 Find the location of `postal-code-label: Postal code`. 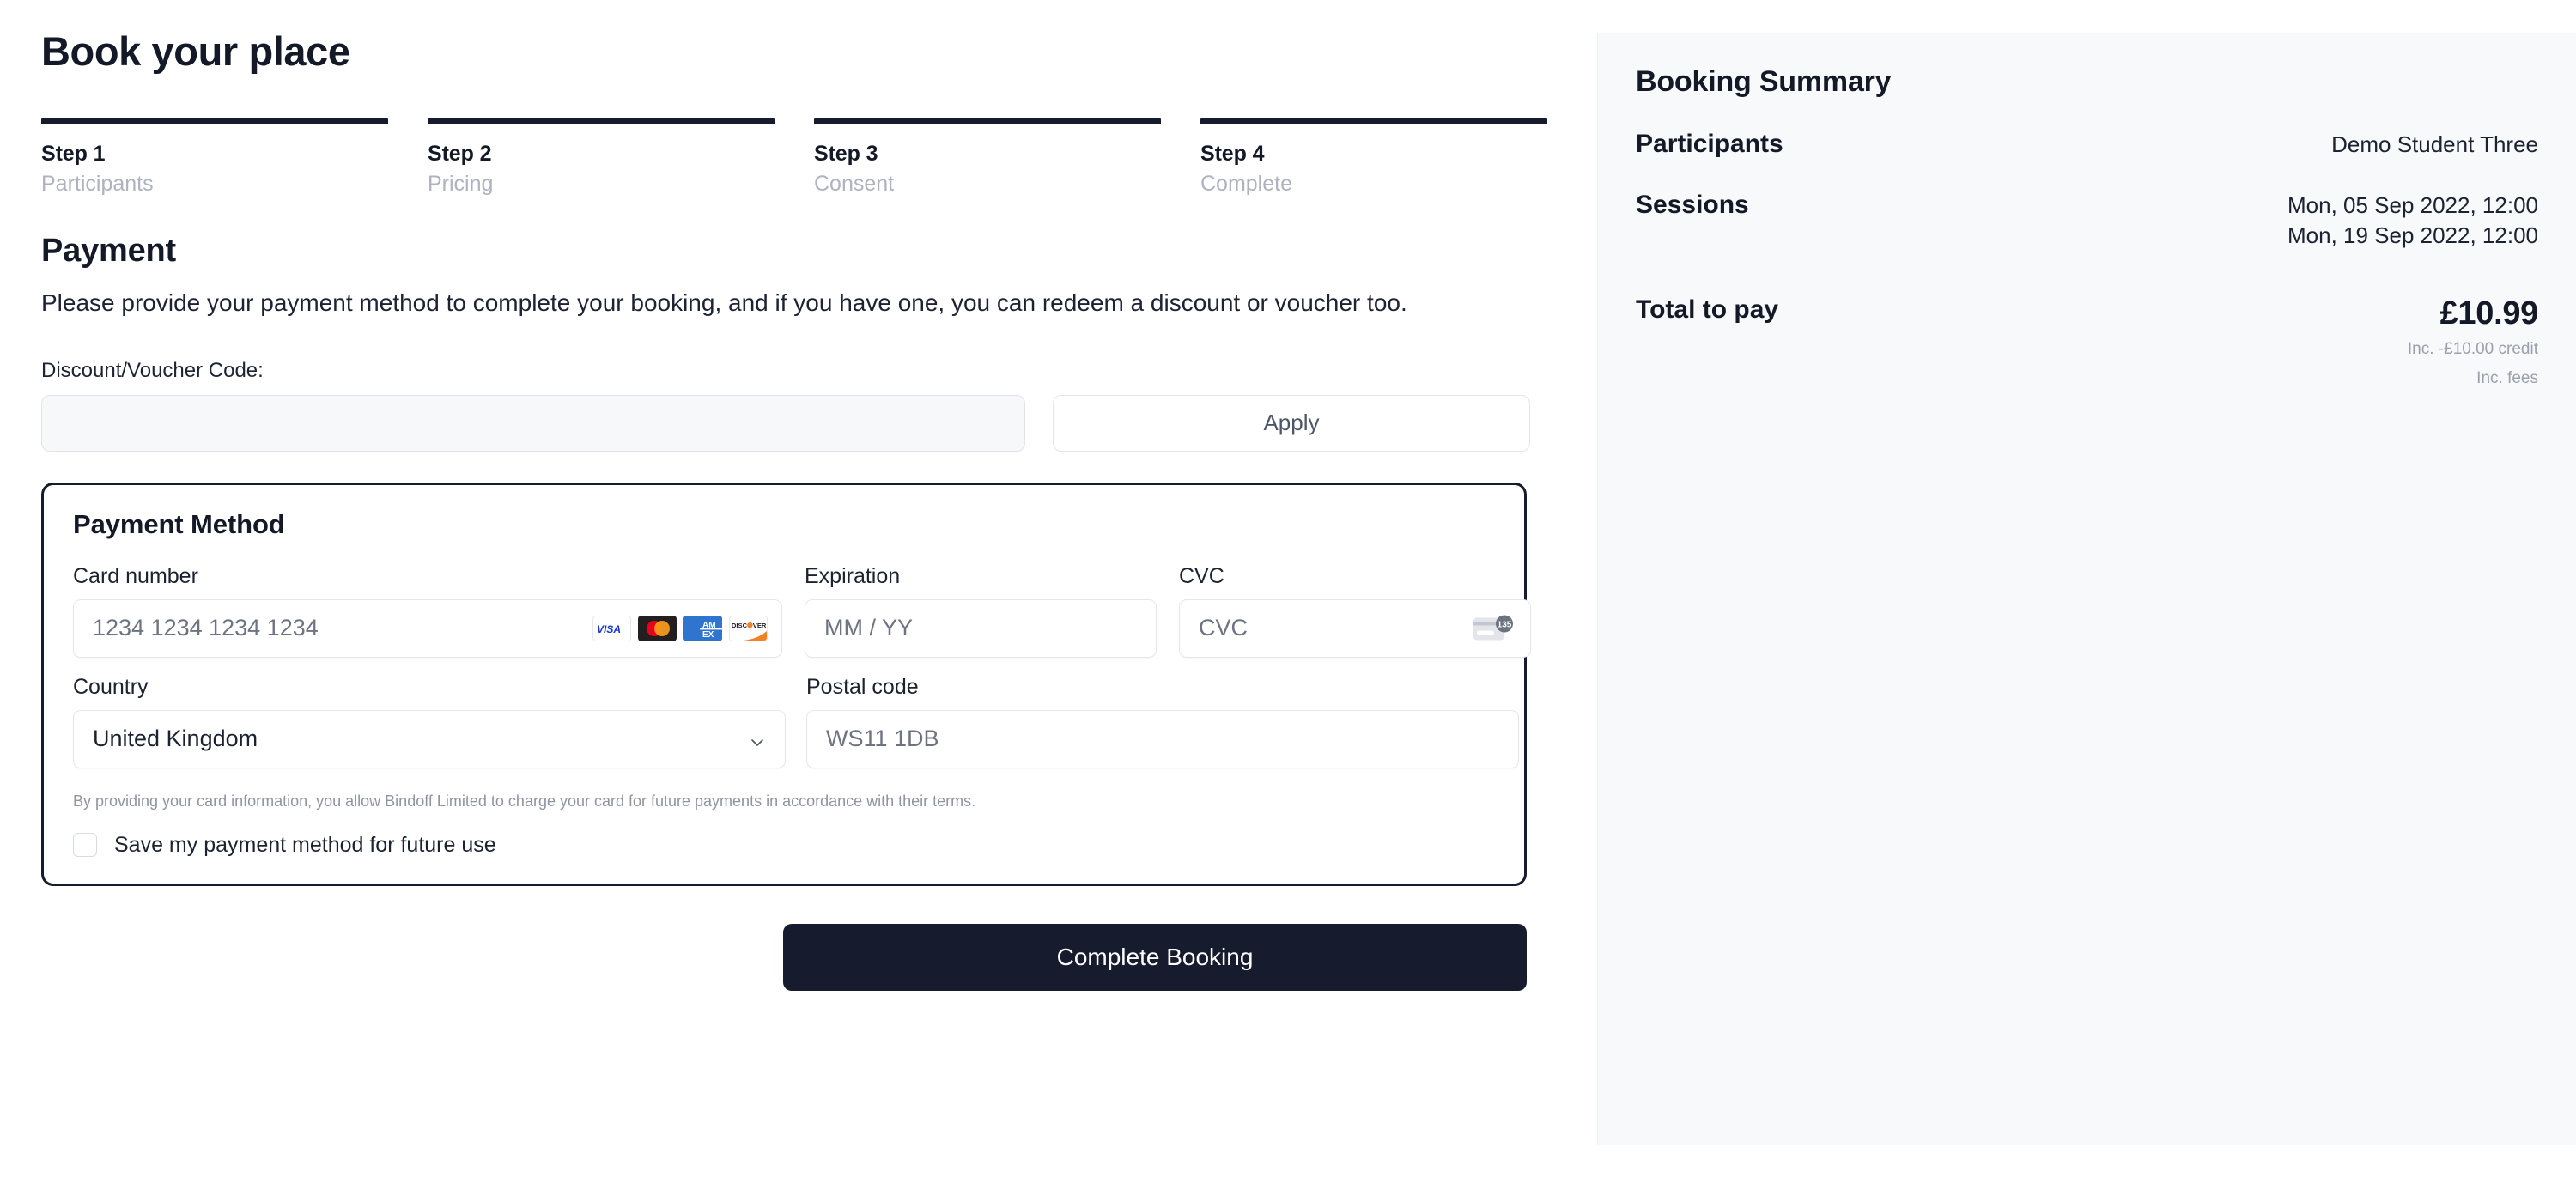

postal-code-label: Postal code is located at coordinates (863, 687).